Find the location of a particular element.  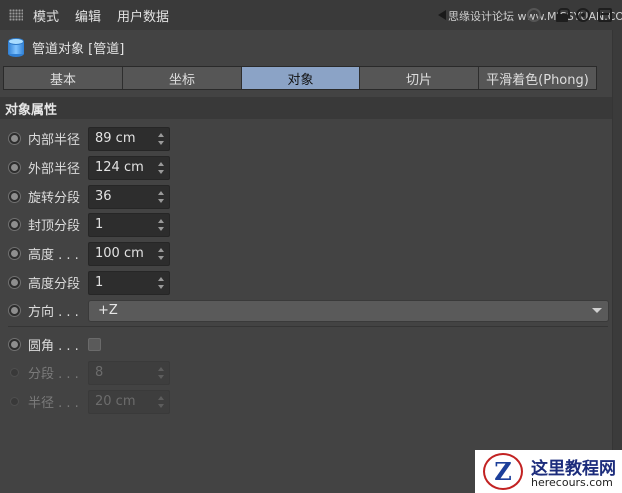

object-title-text: 管道对象 [管道] is located at coordinates (78, 49).